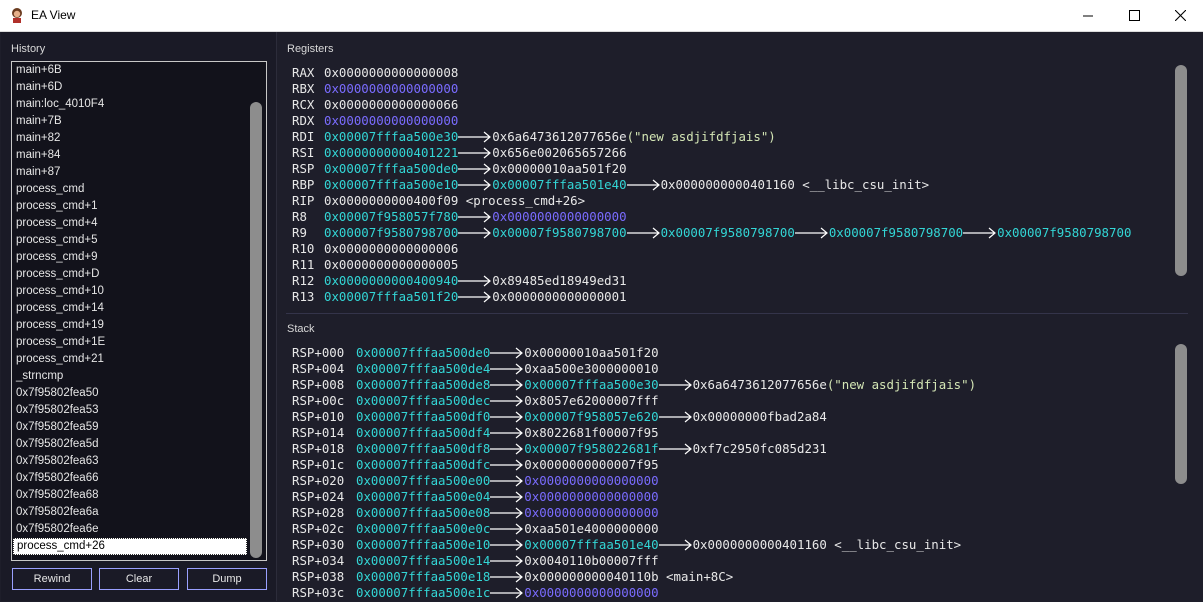  Describe the element at coordinates (139, 410) in the screenshot. I see `history-item: 0x7f95802fea53` at that location.